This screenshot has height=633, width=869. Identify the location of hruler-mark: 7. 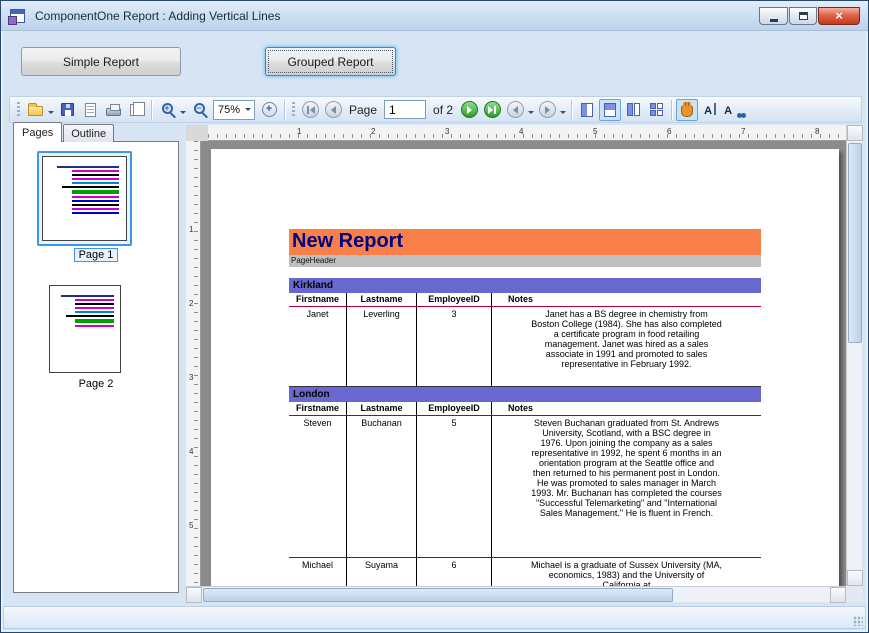
(743, 131).